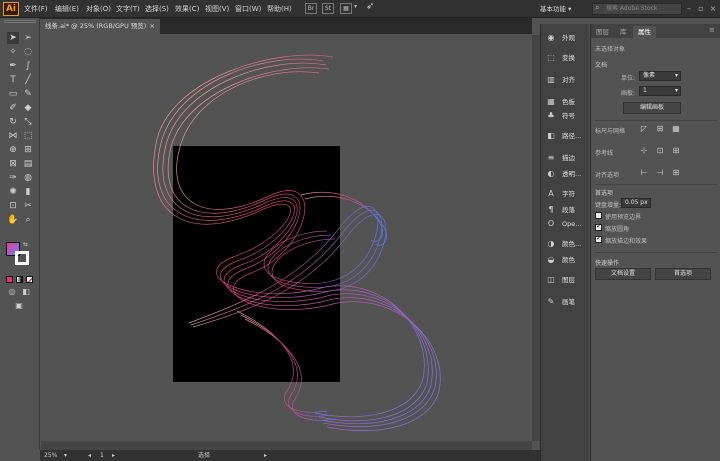 The height and width of the screenshot is (461, 720). What do you see at coordinates (28, 164) in the screenshot?
I see `gradient-tool-icon: ▤` at bounding box center [28, 164].